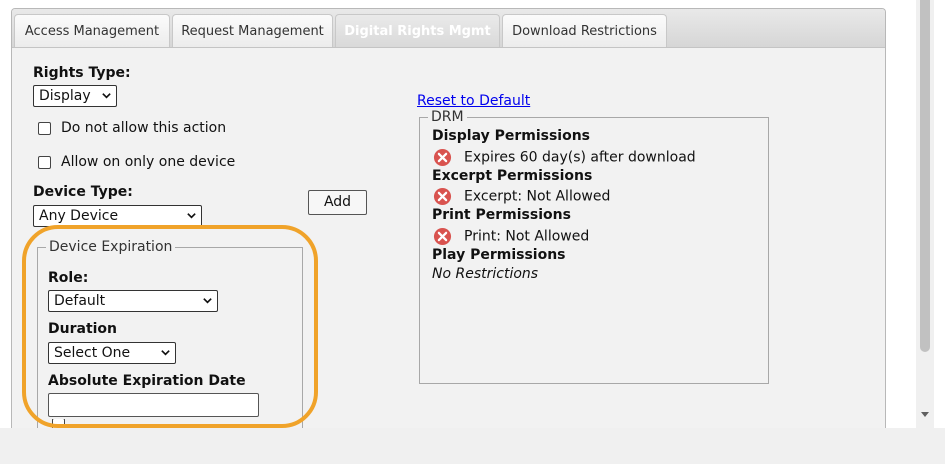 This screenshot has width=945, height=464. What do you see at coordinates (65, 96) in the screenshot?
I see `rights-type-value: Display` at bounding box center [65, 96].